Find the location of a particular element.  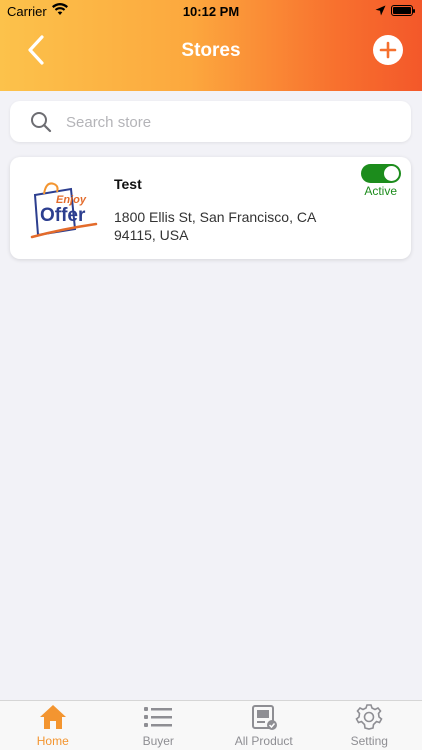

tab-buyer: Buyer is located at coordinates (159, 725).